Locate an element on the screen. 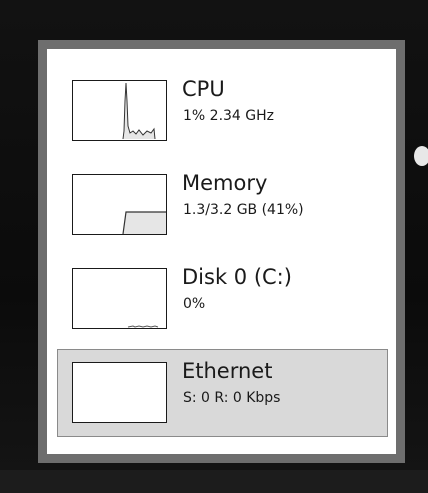  cpu-graph is located at coordinates (139, 111).